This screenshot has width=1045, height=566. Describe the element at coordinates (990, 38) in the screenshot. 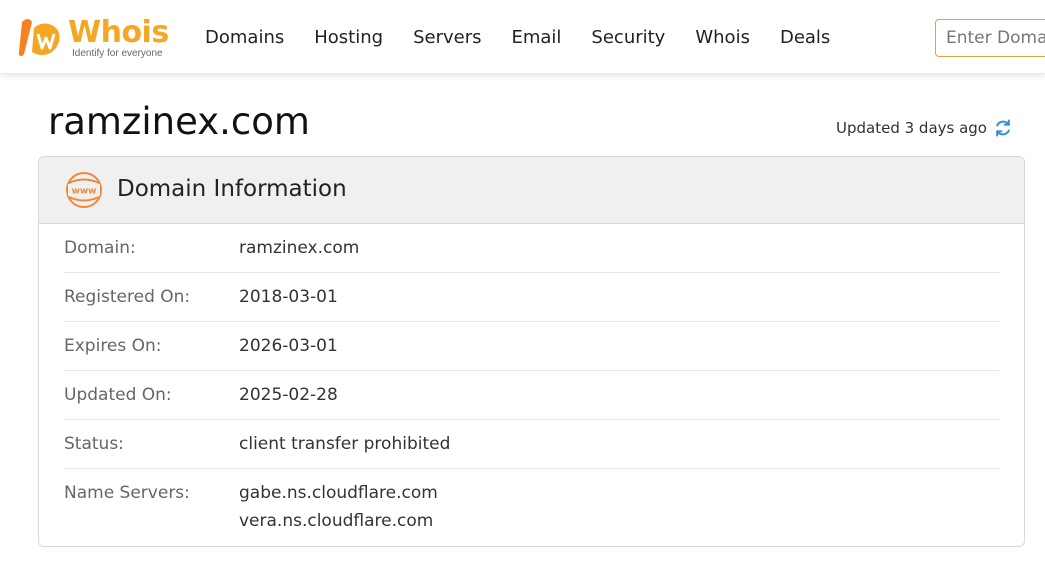

I see `domain-search-input` at that location.